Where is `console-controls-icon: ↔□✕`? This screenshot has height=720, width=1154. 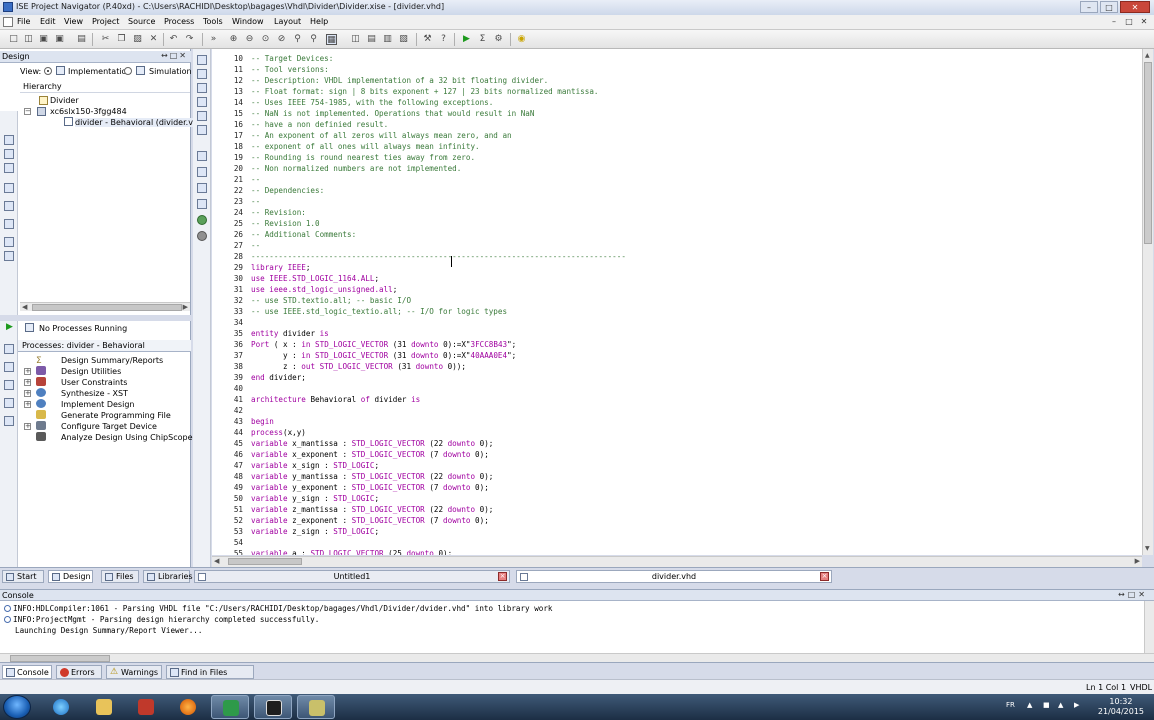 console-controls-icon: ↔□✕ is located at coordinates (1133, 594).